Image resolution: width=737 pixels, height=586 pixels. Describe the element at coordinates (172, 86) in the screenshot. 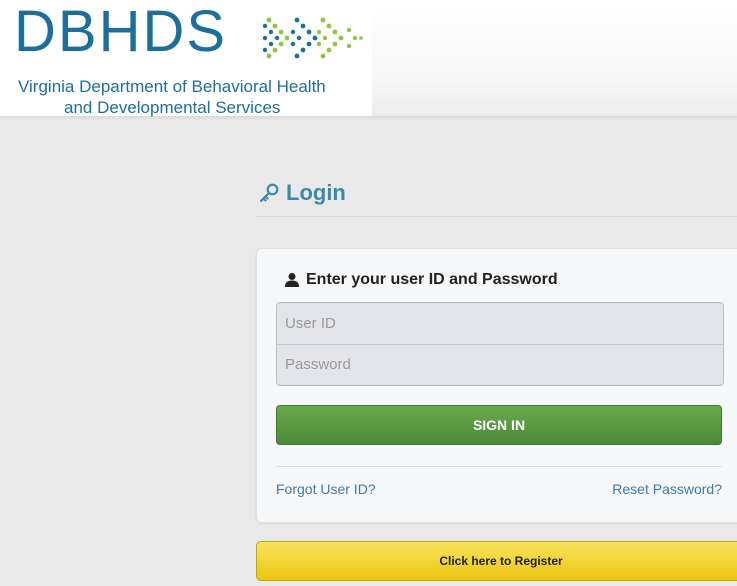

I see `logo-subtitle-line1: Virginia Department of Behavioral Health` at that location.